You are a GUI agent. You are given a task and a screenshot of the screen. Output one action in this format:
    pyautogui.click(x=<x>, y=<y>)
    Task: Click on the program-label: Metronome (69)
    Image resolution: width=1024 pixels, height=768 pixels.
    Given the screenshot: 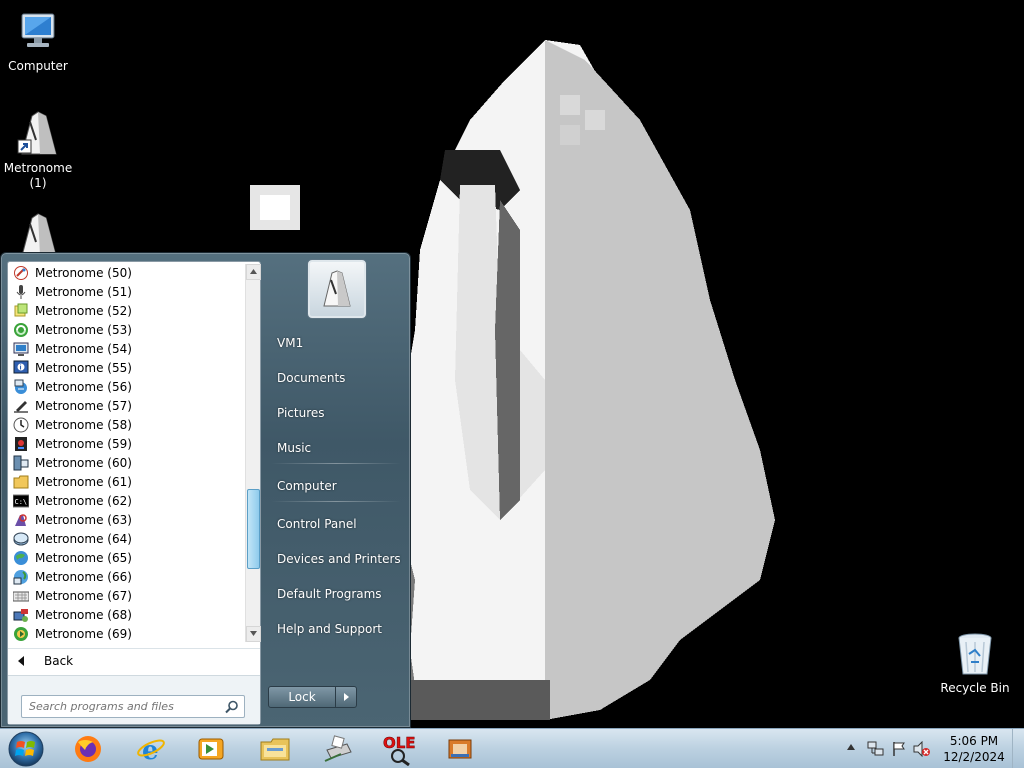 What is the action you would take?
    pyautogui.click(x=83, y=633)
    